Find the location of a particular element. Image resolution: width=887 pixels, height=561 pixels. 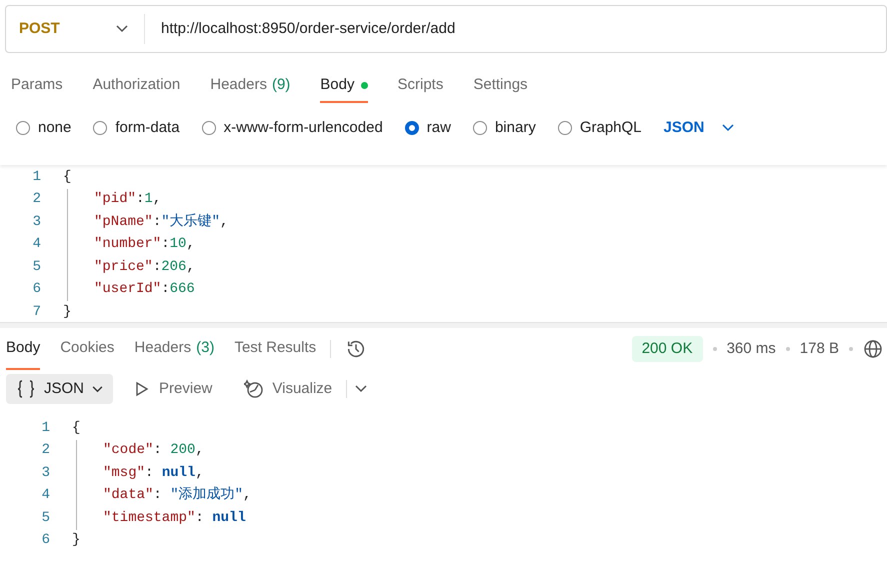

format-dropdown: JSON is located at coordinates (699, 128).